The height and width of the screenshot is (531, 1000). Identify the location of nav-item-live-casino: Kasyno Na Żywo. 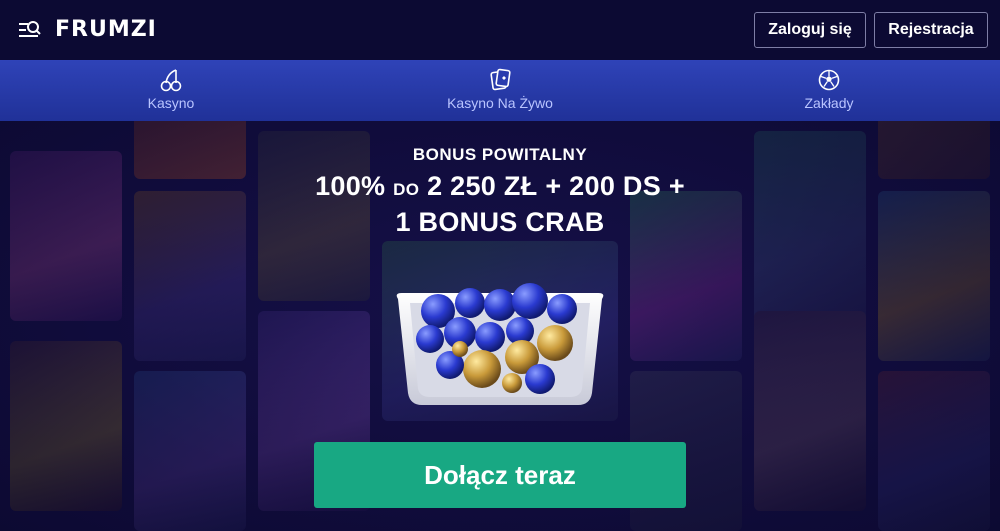
(500, 90).